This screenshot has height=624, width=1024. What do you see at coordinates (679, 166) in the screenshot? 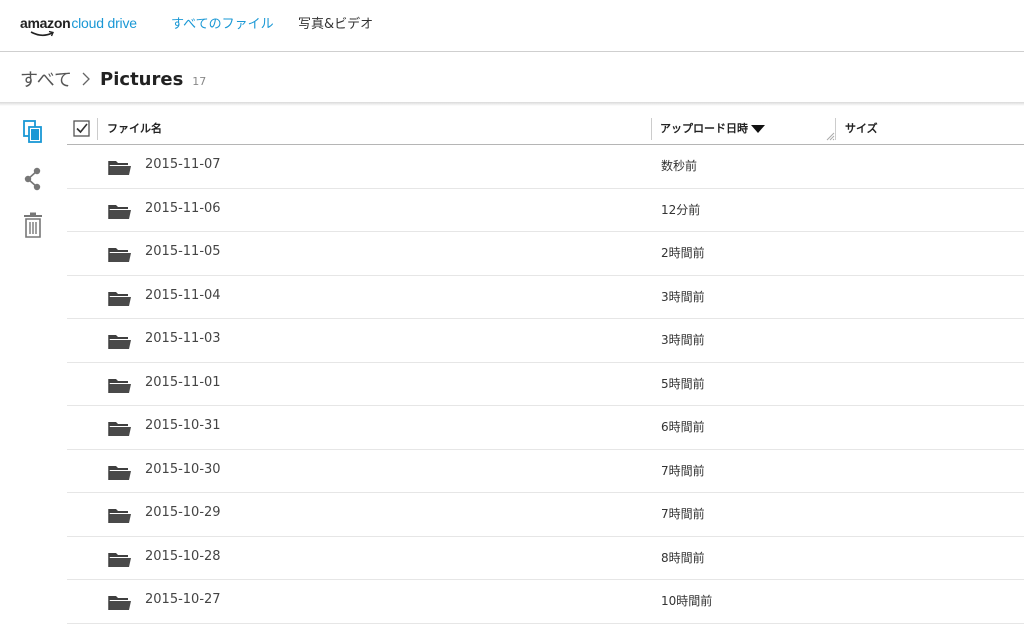
I see `upload-time: 数秒前` at bounding box center [679, 166].